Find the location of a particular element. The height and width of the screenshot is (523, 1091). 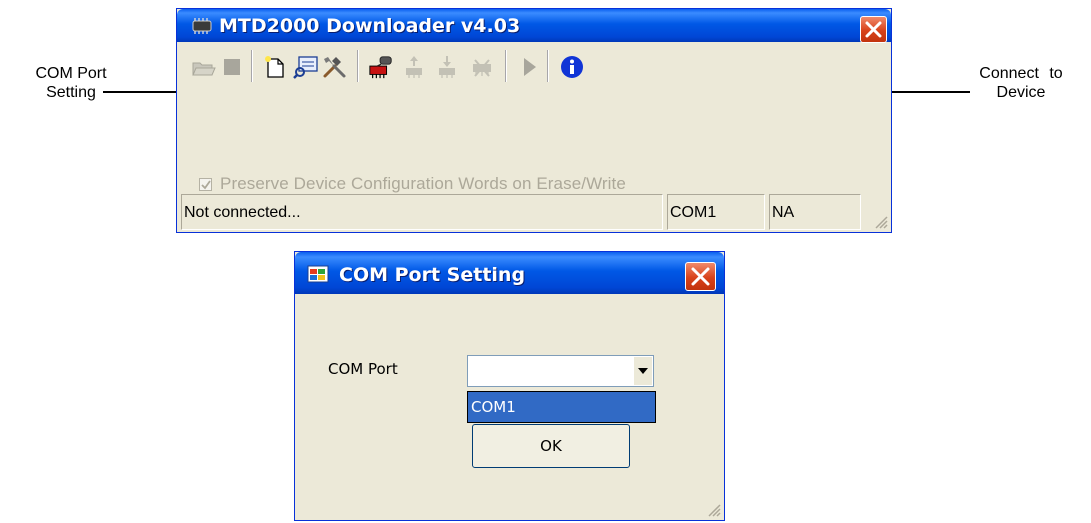

info-icon is located at coordinates (572, 67).